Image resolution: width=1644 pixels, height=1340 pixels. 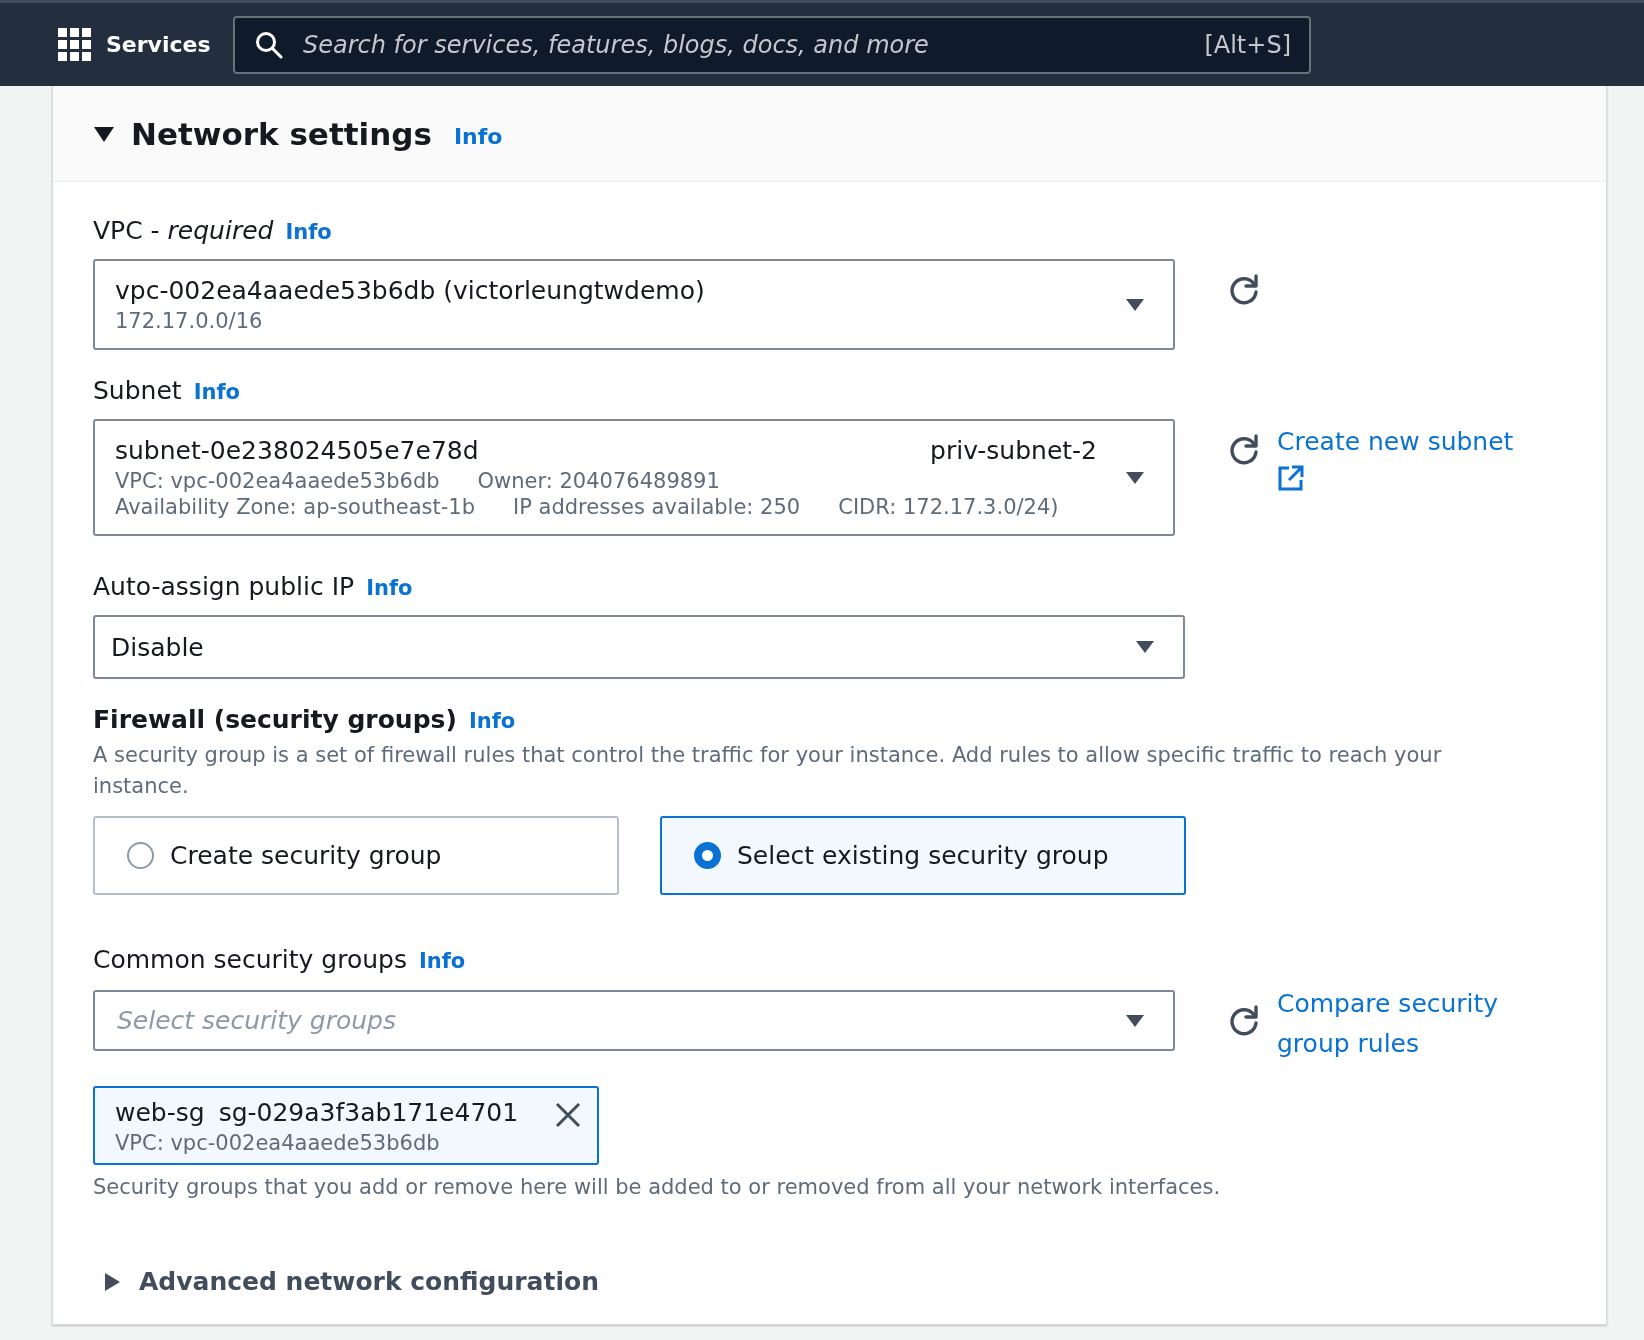 I want to click on option-label: Create security group, so click(x=306, y=855).